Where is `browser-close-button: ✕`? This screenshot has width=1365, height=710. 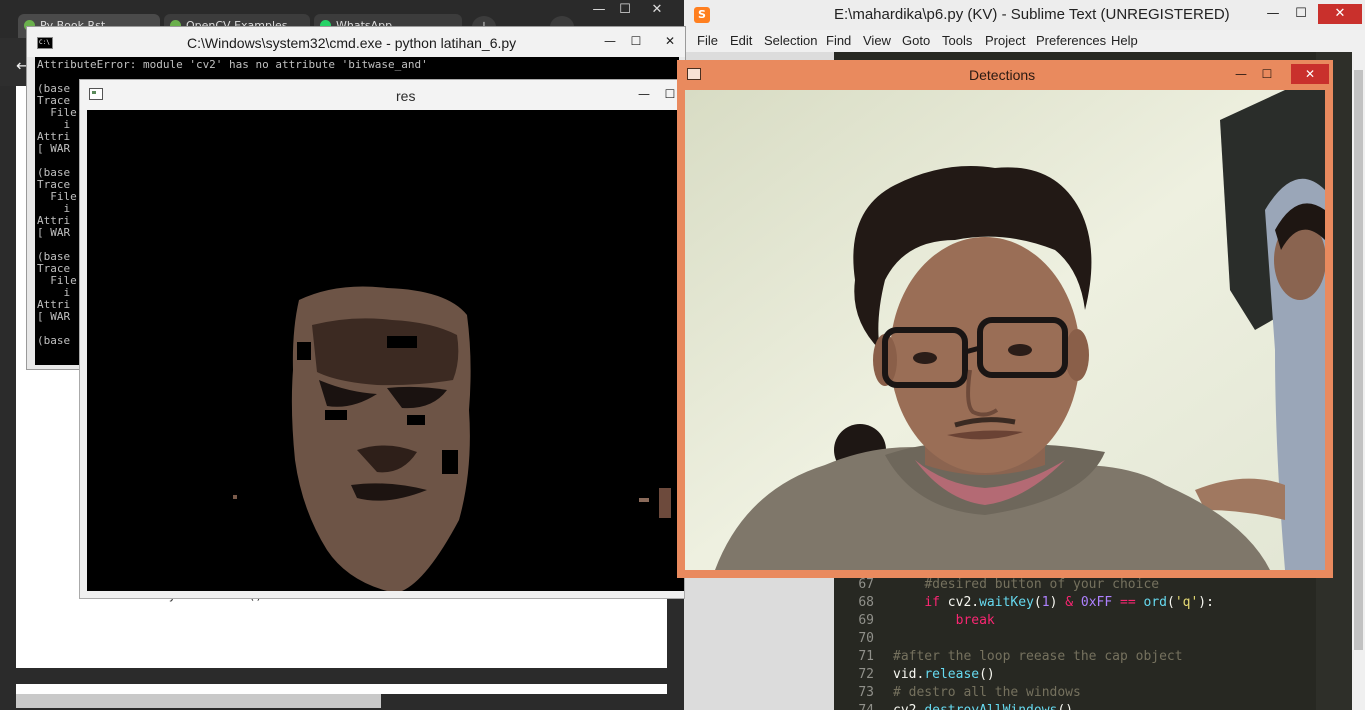
browser-close-button: ✕ is located at coordinates (657, 10).